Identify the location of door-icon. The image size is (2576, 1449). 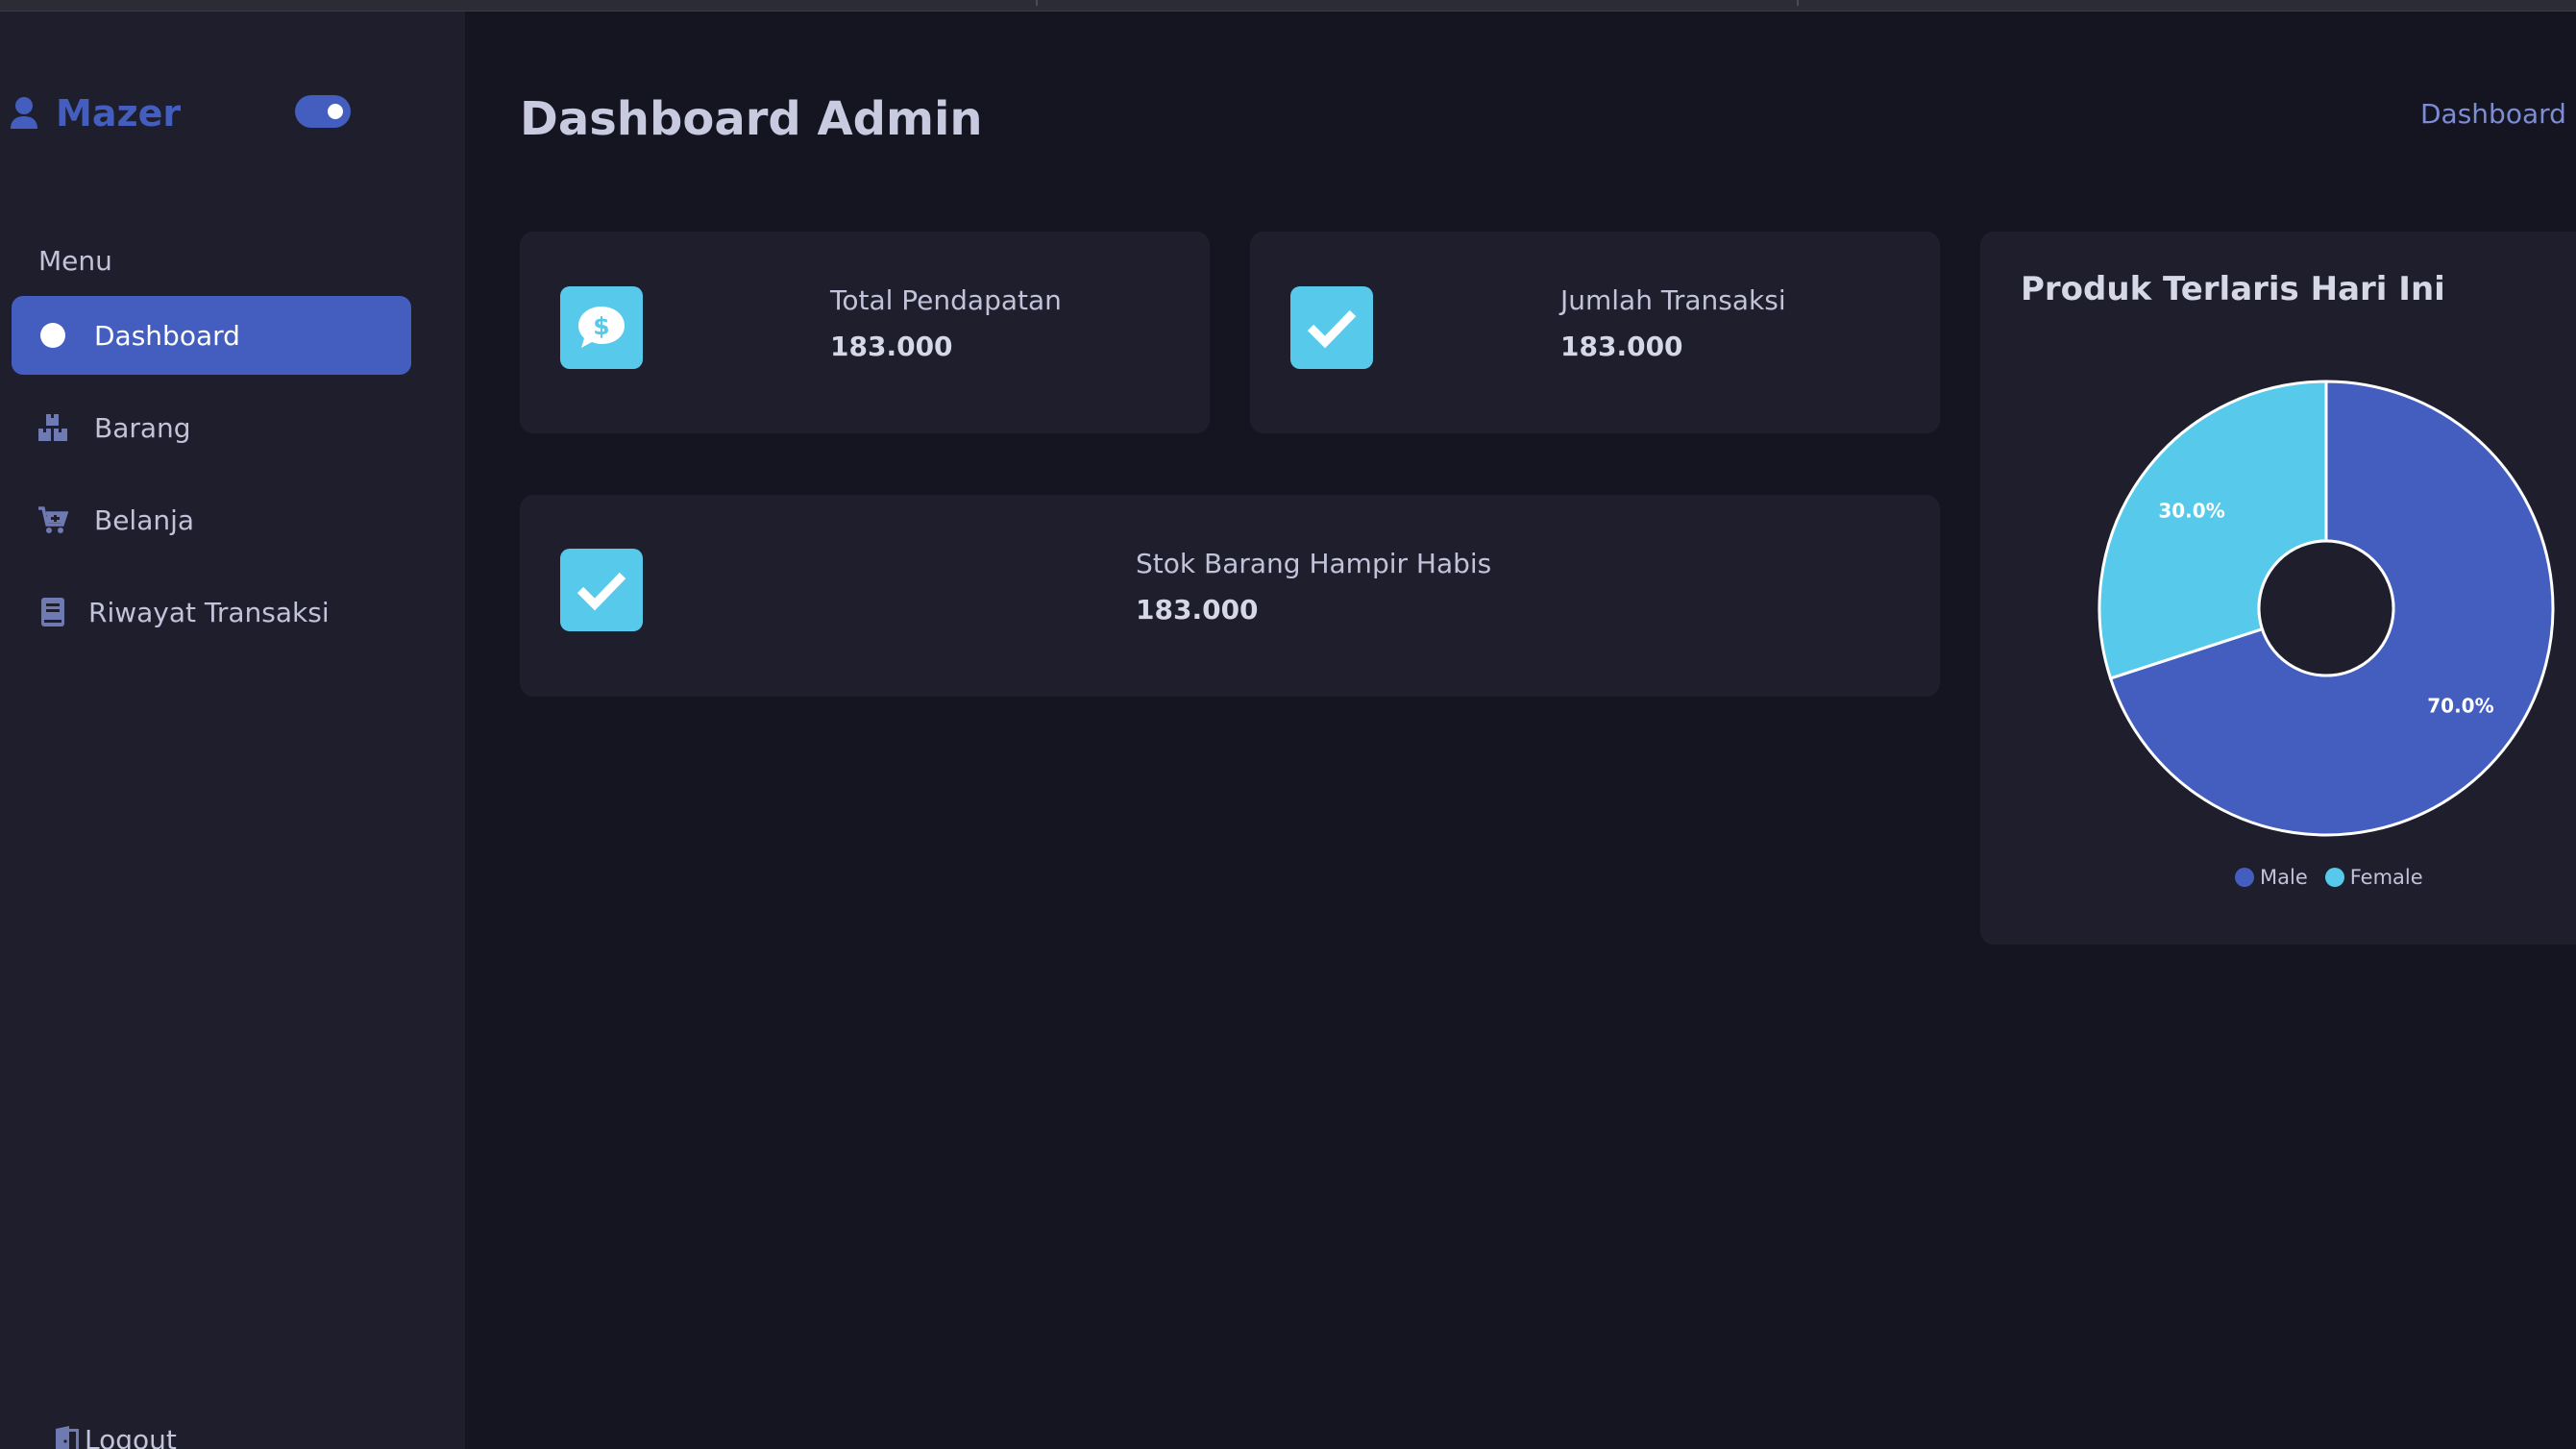
(67, 1437).